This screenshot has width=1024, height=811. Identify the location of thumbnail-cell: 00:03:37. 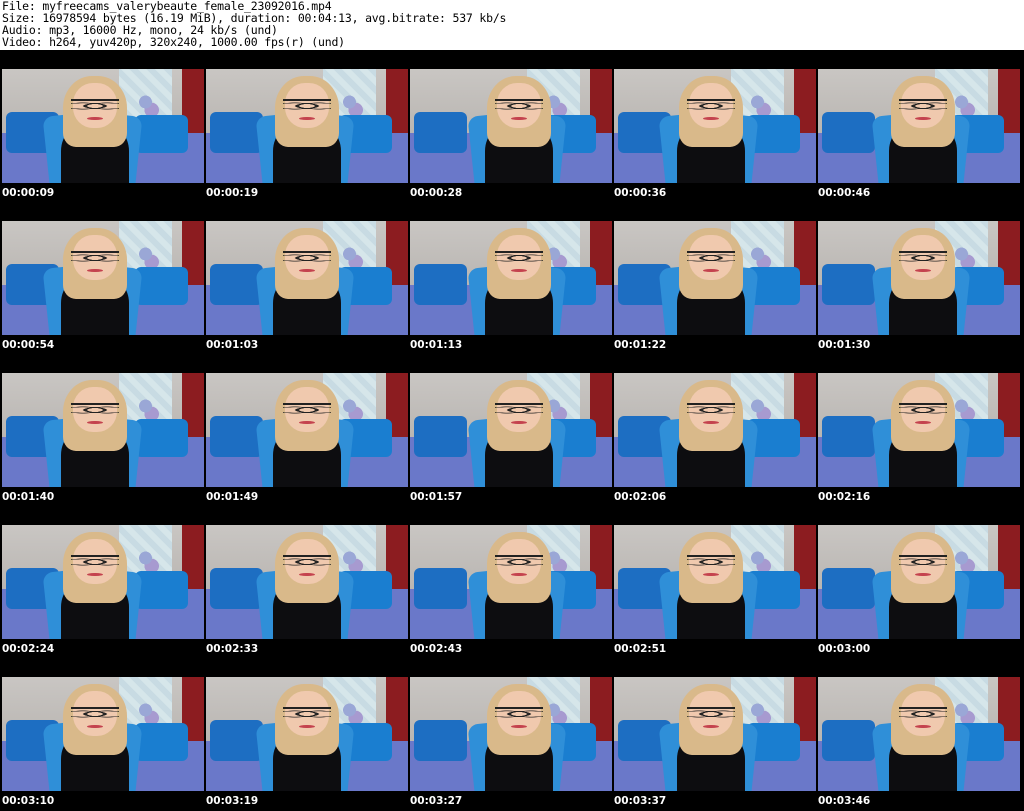
(714, 734).